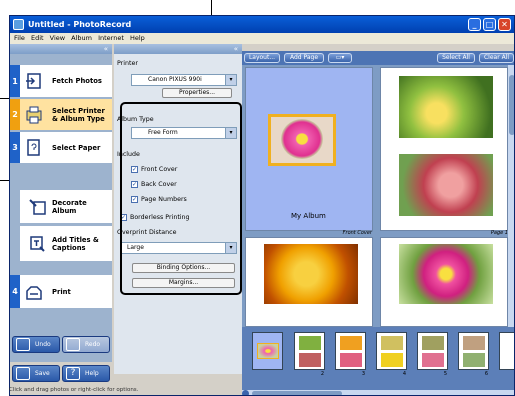 The width and height of the screenshot is (515, 396). I want to click on menu-internet: Internet, so click(111, 38).